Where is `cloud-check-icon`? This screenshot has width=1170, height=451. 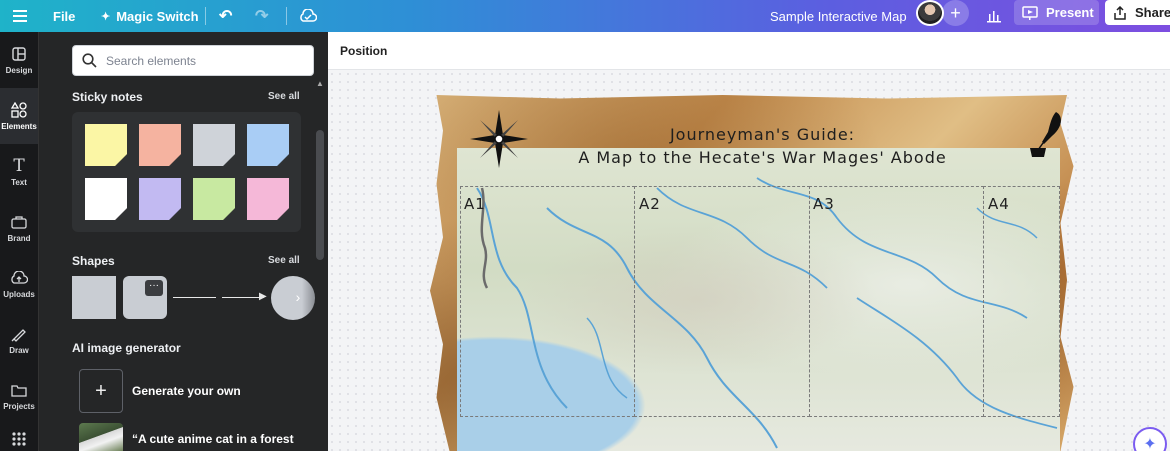
cloud-check-icon is located at coordinates (308, 15).